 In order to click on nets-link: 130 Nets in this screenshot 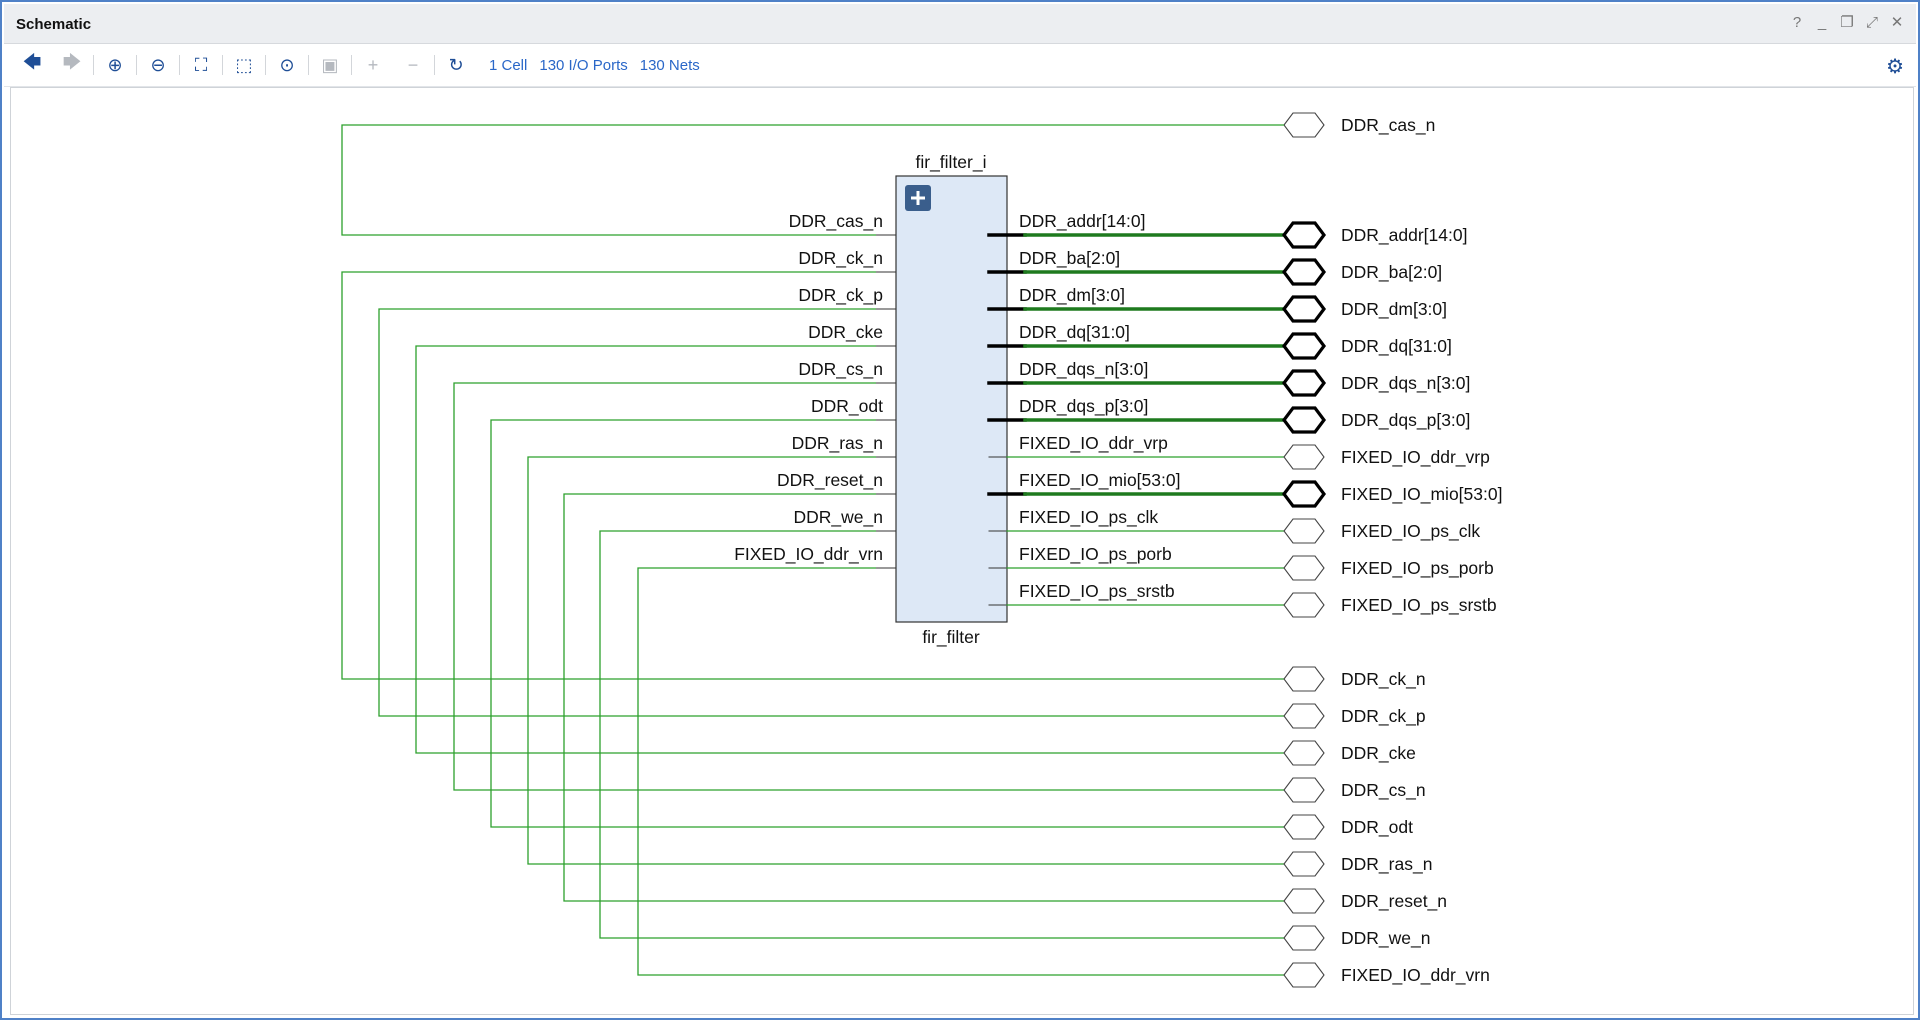, I will do `click(670, 65)`.